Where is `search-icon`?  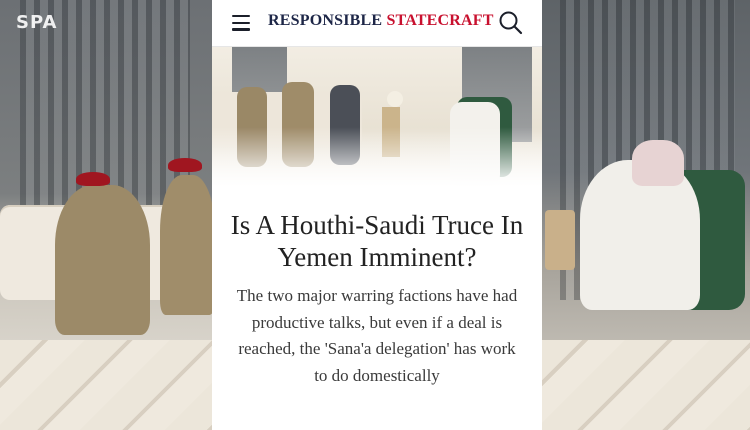 search-icon is located at coordinates (511, 23).